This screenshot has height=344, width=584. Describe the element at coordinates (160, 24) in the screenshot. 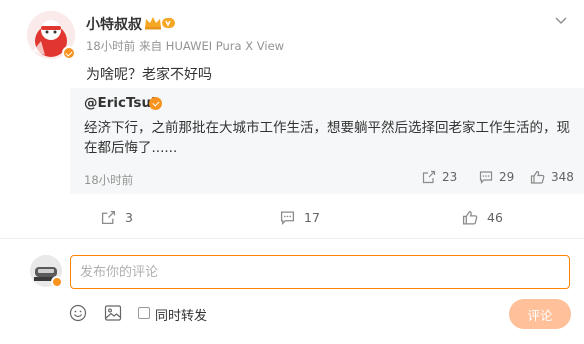

I see `member-crown-icon` at that location.